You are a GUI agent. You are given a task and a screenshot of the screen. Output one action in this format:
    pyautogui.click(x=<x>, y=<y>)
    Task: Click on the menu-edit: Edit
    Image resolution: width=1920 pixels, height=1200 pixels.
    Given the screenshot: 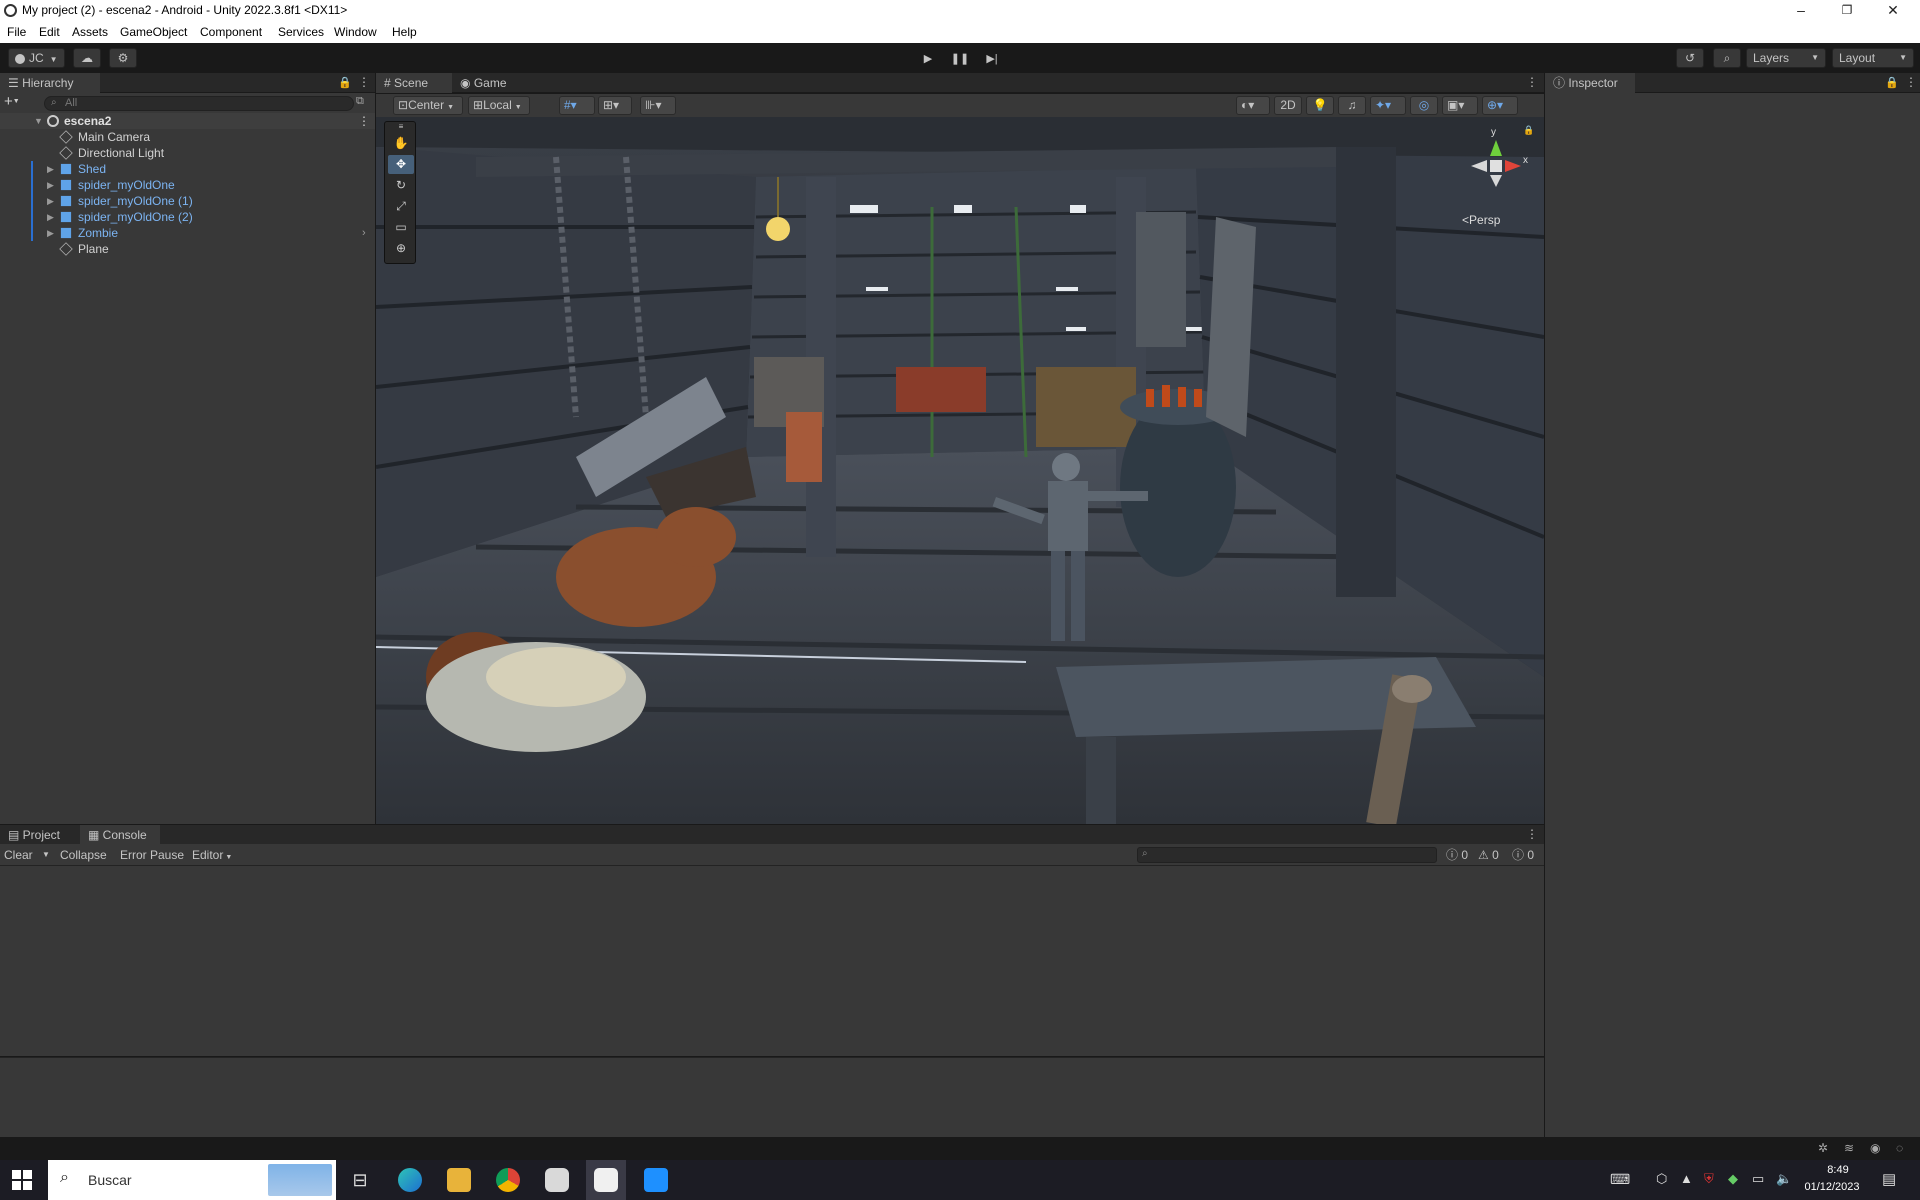 What is the action you would take?
    pyautogui.click(x=49, y=32)
    